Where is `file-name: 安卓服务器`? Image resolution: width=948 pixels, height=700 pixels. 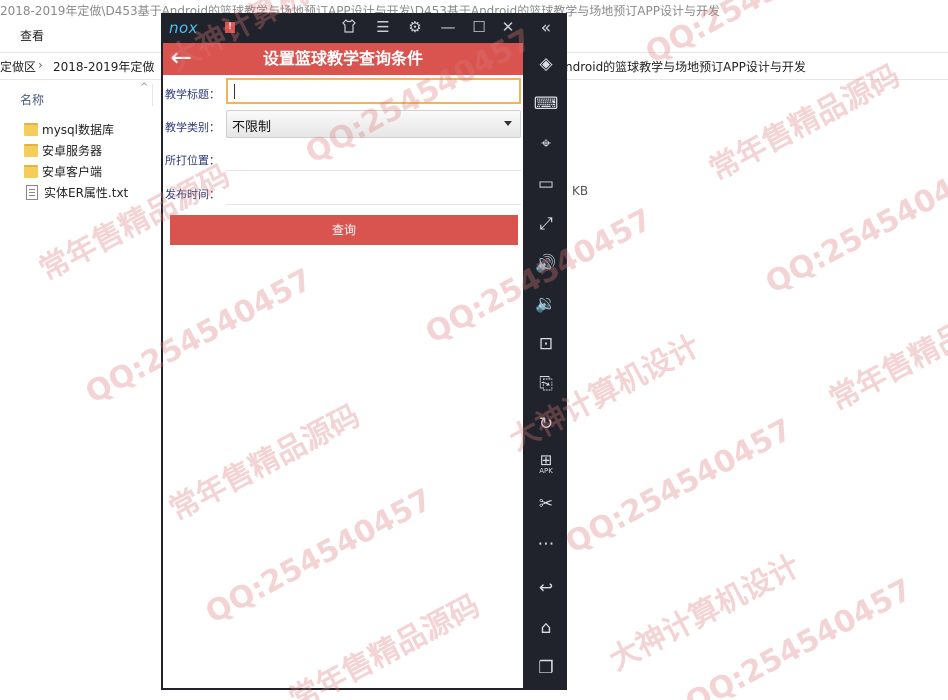
file-name: 安卓服务器 is located at coordinates (72, 150).